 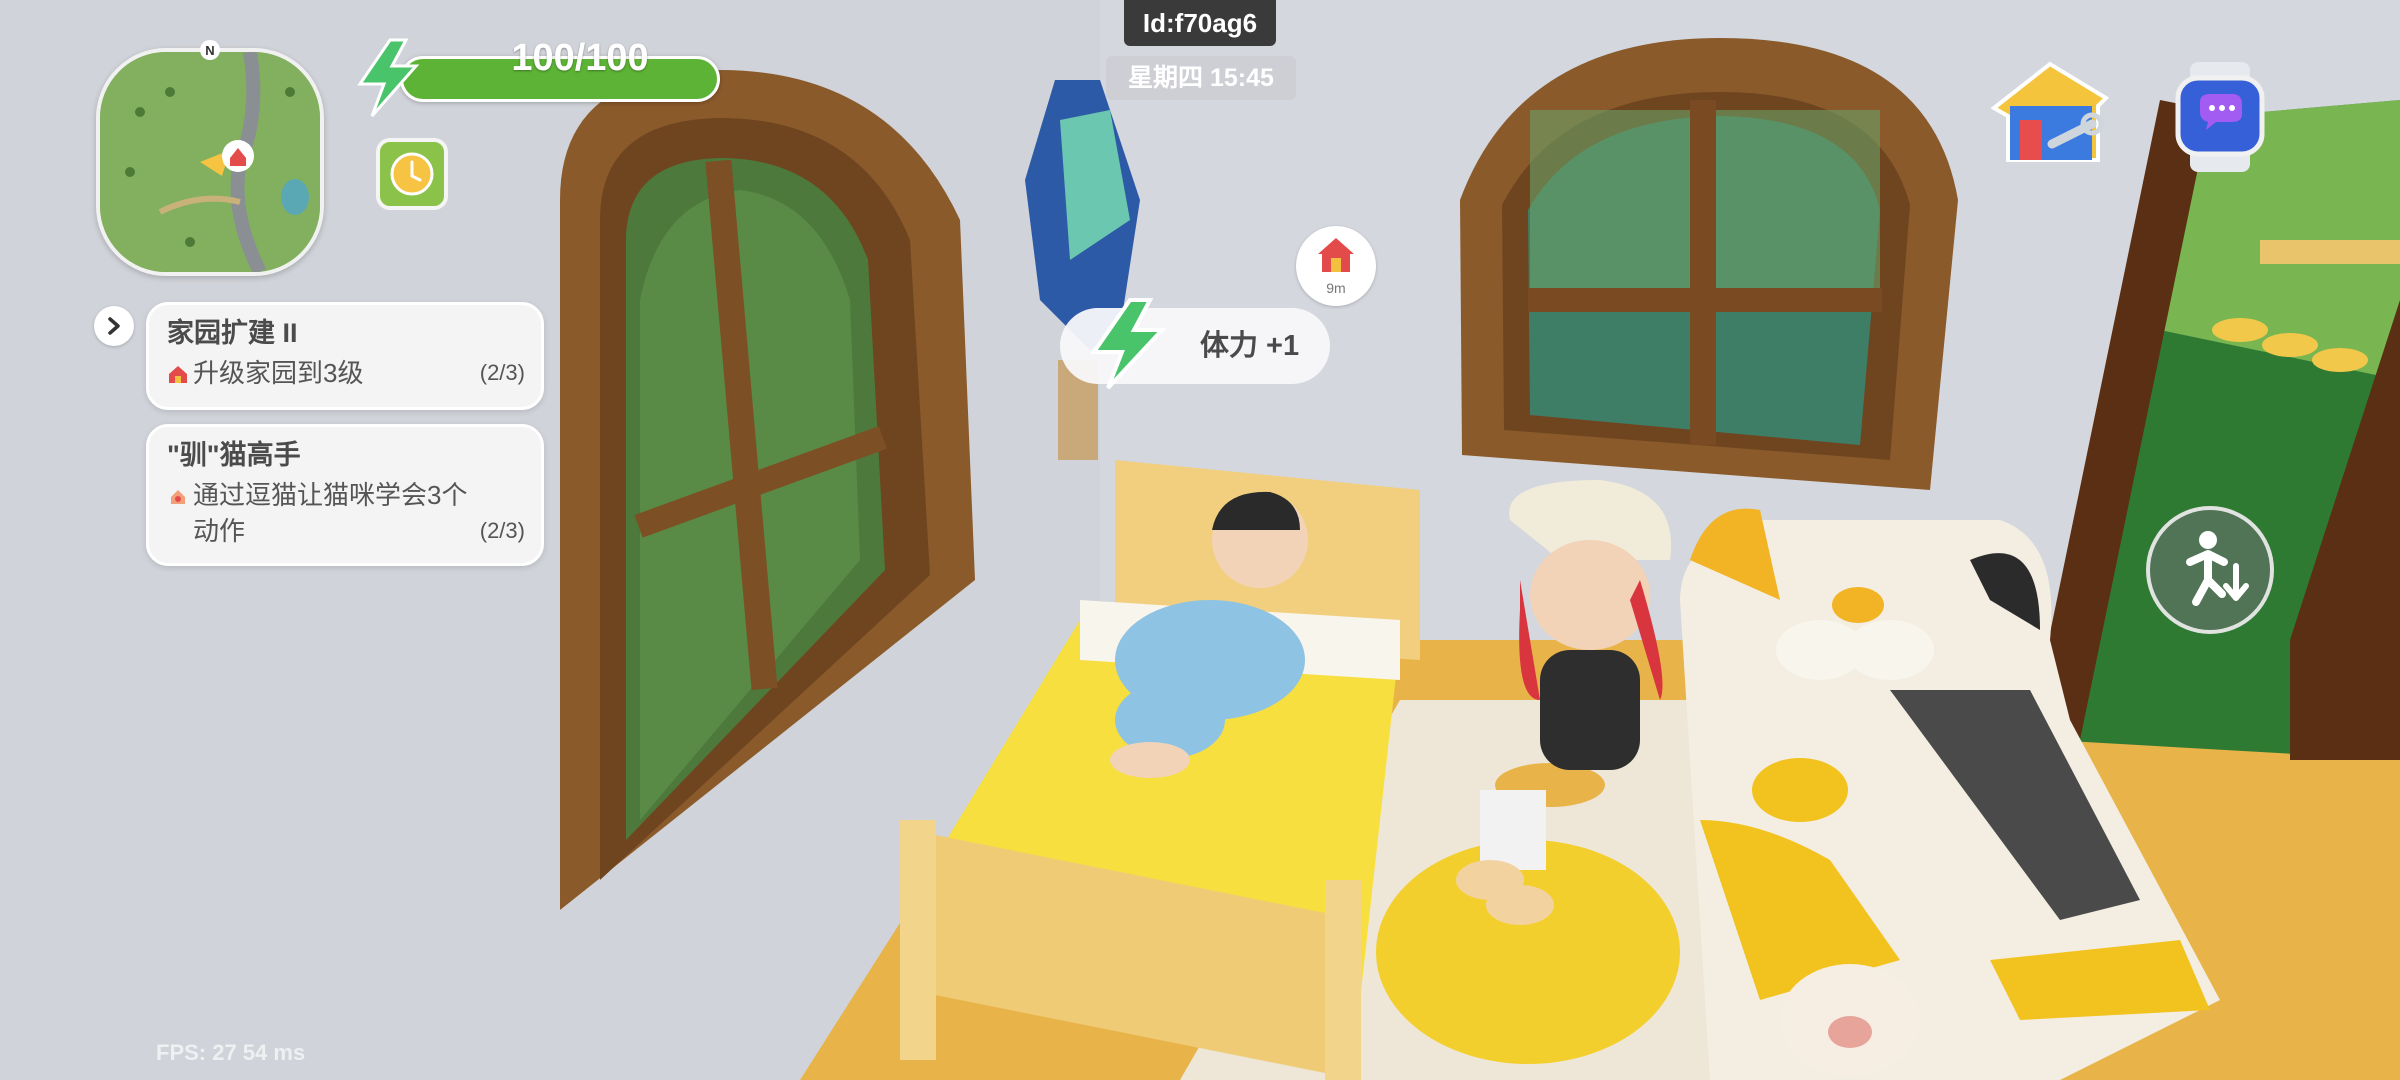 I want to click on quest-card: "驯"猫高手 通过逗猫让猫咪学会3个动作 (2/3), so click(x=345, y=495).